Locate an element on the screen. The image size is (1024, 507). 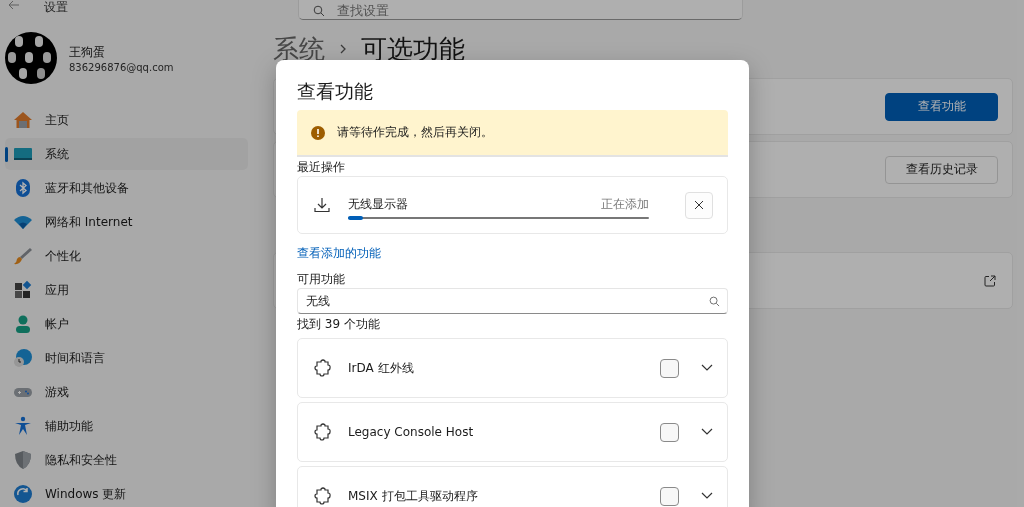
close-icon is located at coordinates (699, 205).